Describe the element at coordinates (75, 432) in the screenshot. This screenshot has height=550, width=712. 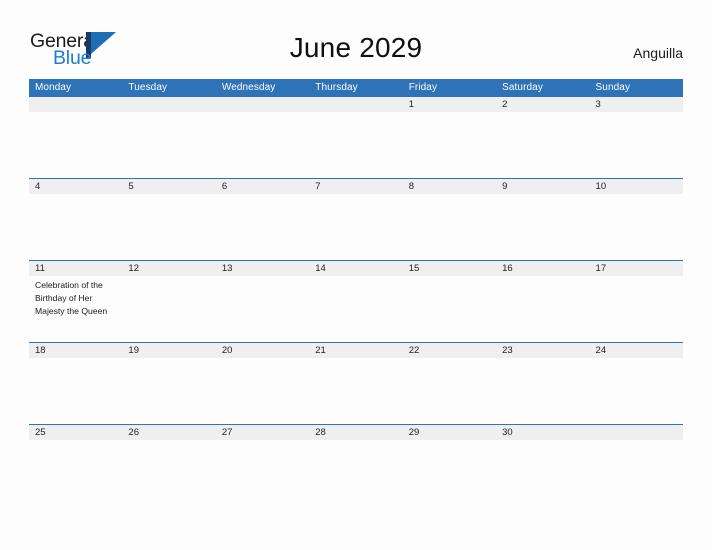
I see `day-number: 25` at that location.